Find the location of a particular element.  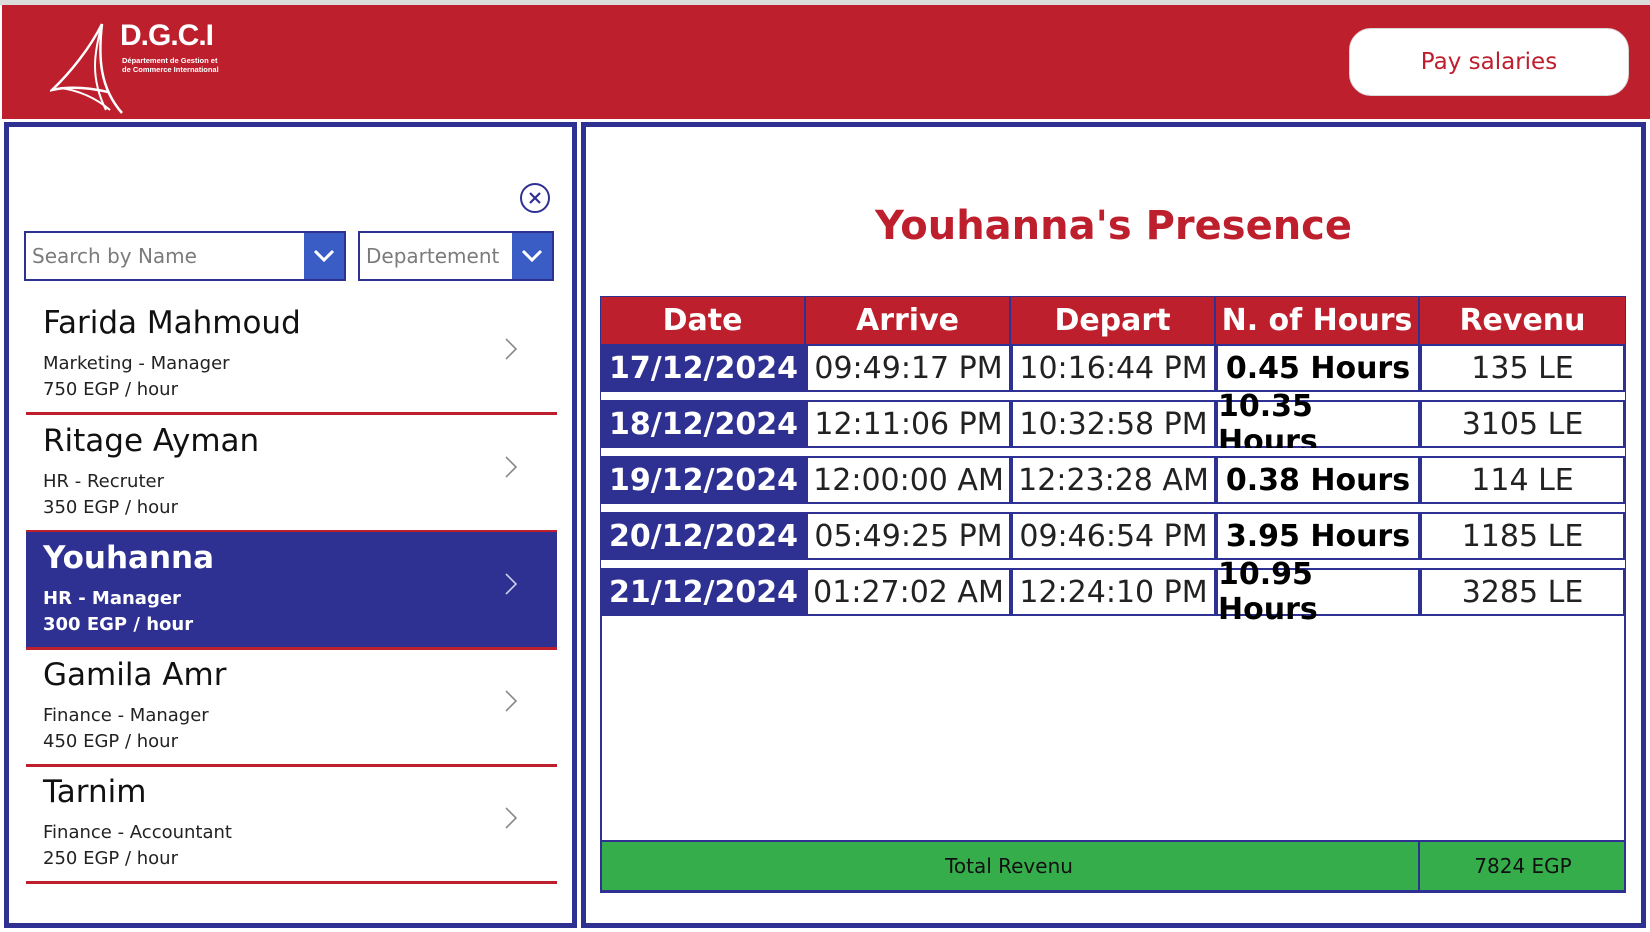

cell-hours: 10.35 Hours is located at coordinates (1318, 424).